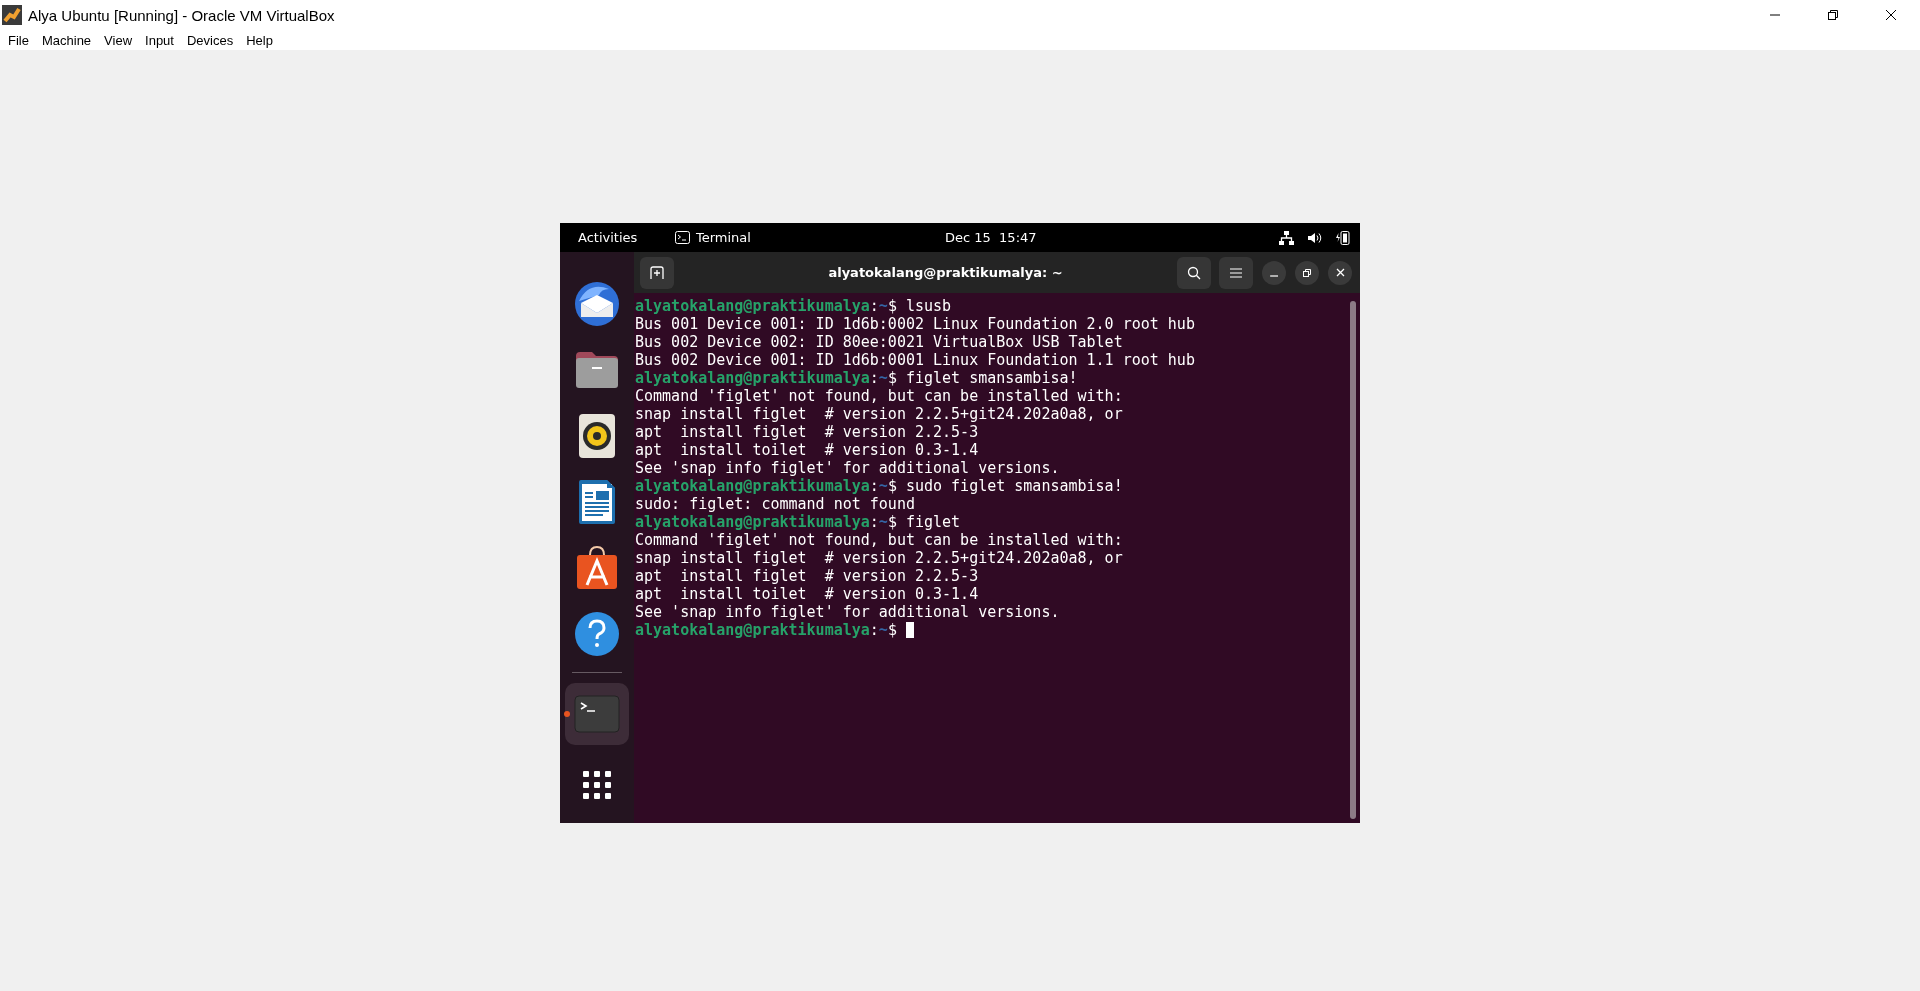  Describe the element at coordinates (210, 40) in the screenshot. I see `menu-item: Devices` at that location.